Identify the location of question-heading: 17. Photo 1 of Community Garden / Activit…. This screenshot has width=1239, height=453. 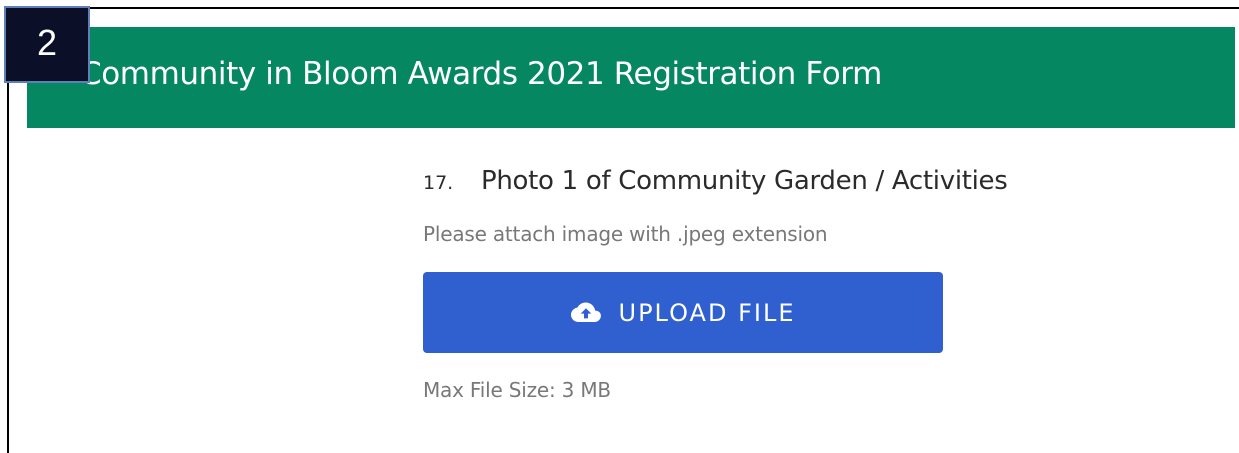
(715, 181).